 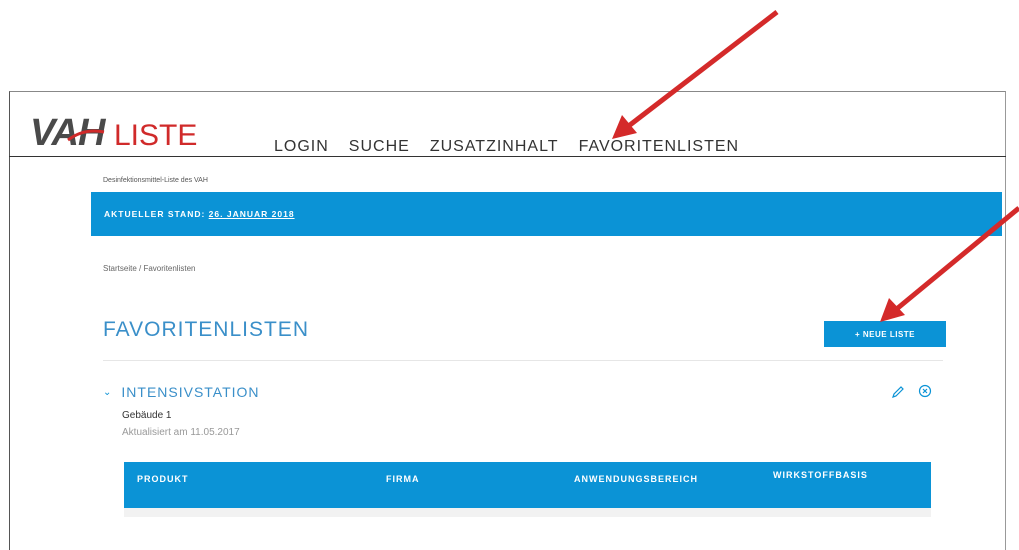 What do you see at coordinates (181, 432) in the screenshot?
I see `list-updated: Aktualisiert am 11.05.2017` at bounding box center [181, 432].